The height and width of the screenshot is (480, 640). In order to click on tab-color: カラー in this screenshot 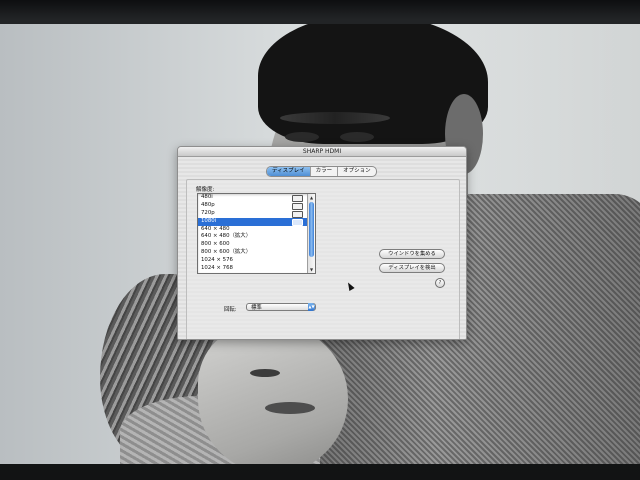, I will do `click(325, 171)`.